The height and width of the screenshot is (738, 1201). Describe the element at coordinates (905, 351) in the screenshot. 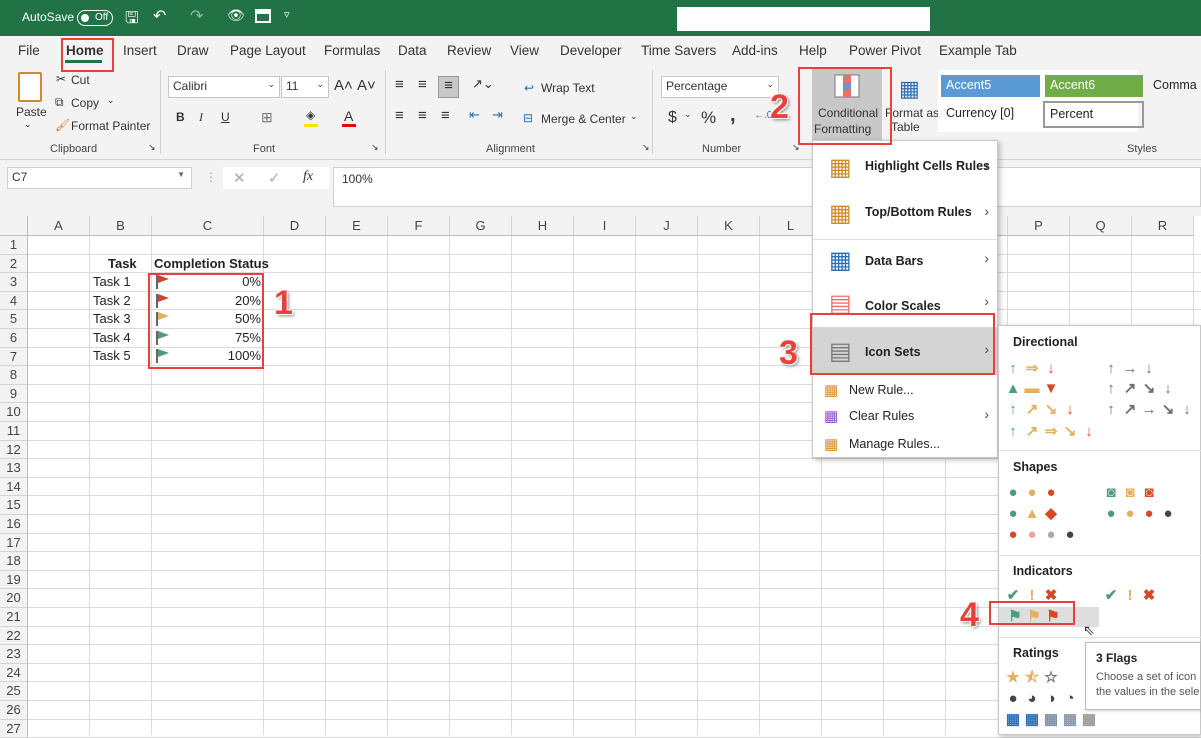

I see `menu-item-icon-sets: ▤ Icon Sets ›` at that location.